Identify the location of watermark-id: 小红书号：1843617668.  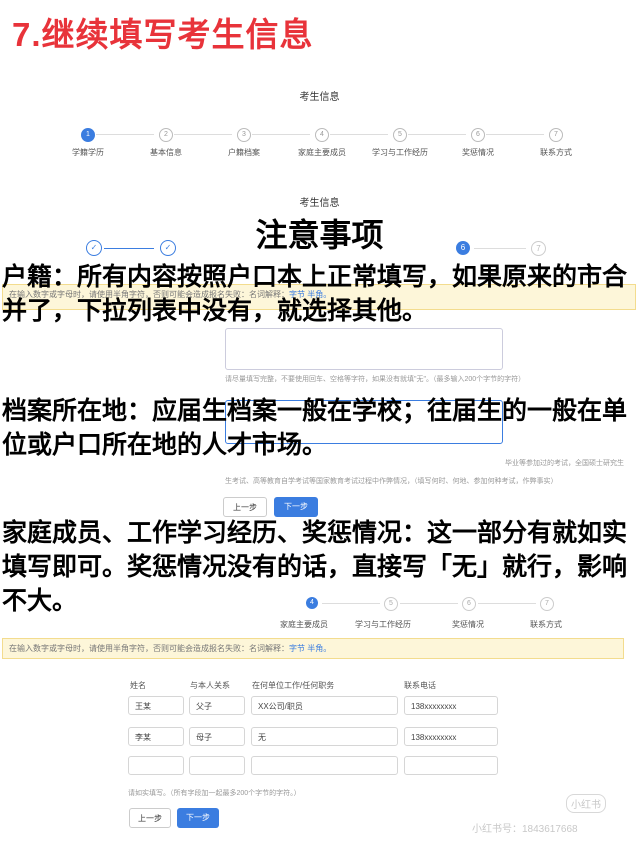
(525, 829).